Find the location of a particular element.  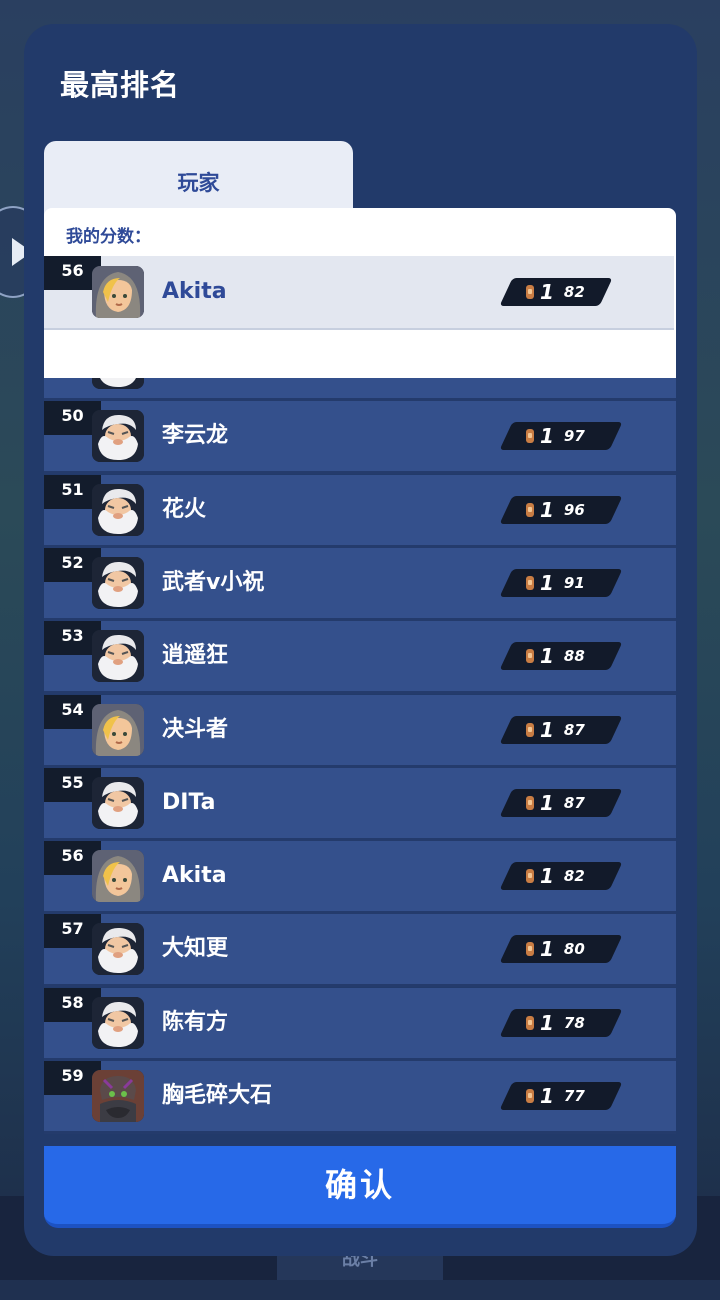

table-row: 57 大知更 1 80 is located at coordinates (360, 951).